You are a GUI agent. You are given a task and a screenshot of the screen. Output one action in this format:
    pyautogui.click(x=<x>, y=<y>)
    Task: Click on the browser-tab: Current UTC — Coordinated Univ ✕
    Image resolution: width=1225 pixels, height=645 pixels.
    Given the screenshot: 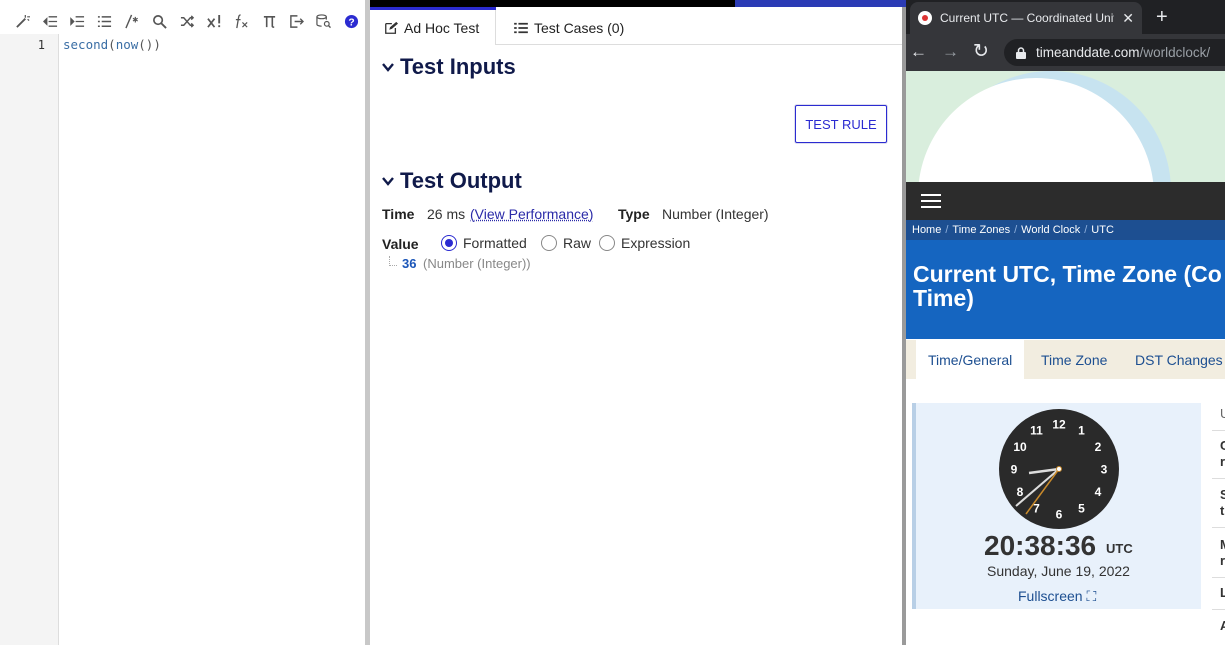 What is the action you would take?
    pyautogui.click(x=1026, y=18)
    